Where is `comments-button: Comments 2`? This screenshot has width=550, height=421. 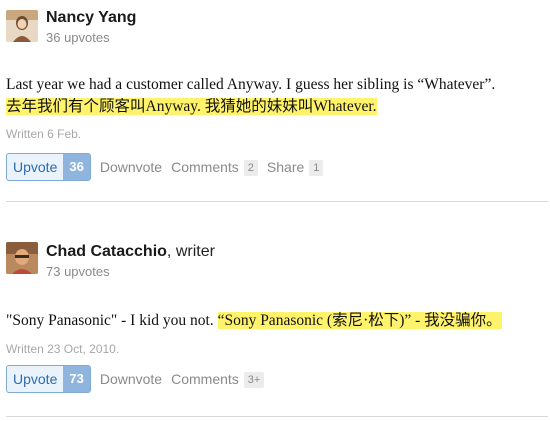 comments-button: Comments 2 is located at coordinates (214, 167).